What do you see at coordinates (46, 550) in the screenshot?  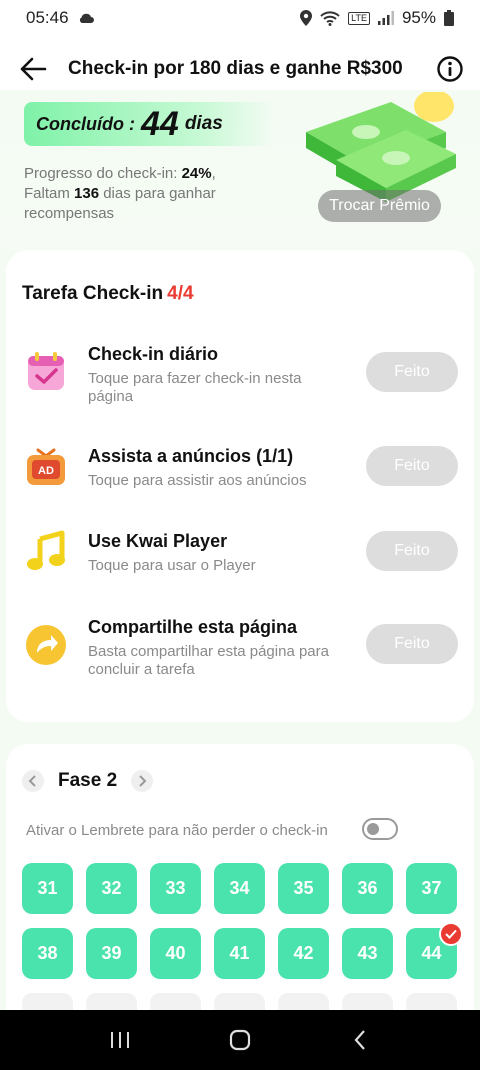 I see `music-note-icon` at bounding box center [46, 550].